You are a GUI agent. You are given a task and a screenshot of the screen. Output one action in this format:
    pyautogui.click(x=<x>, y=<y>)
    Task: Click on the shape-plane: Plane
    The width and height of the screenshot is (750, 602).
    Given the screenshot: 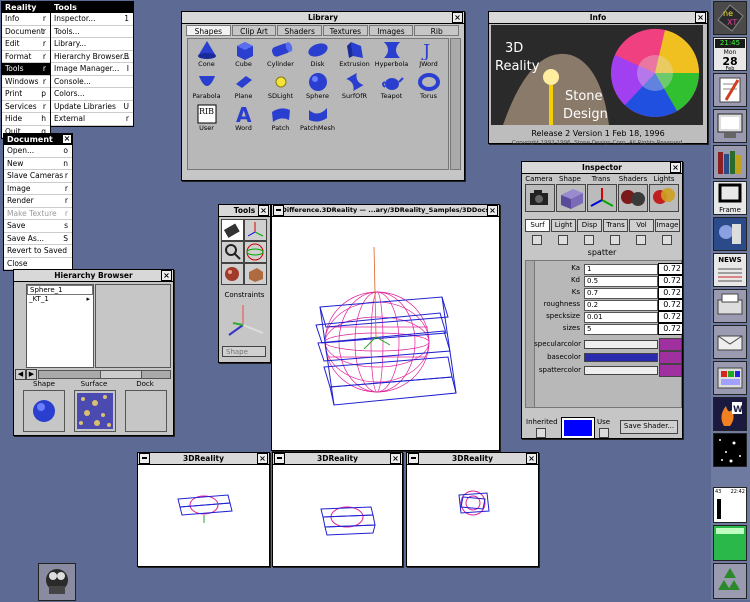 What is the action you would take?
    pyautogui.click(x=243, y=87)
    